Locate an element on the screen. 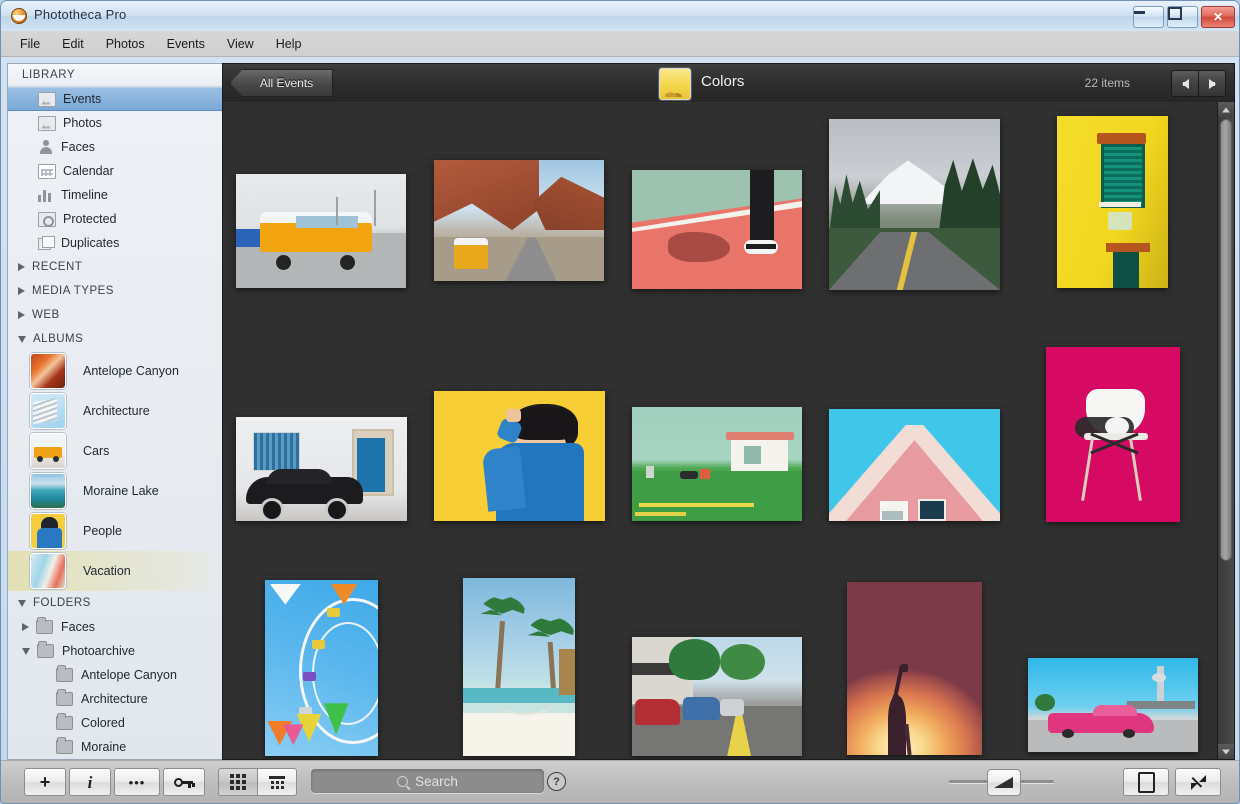 The width and height of the screenshot is (1240, 804). sidebar-item-calendar: Calendar is located at coordinates (115, 171).